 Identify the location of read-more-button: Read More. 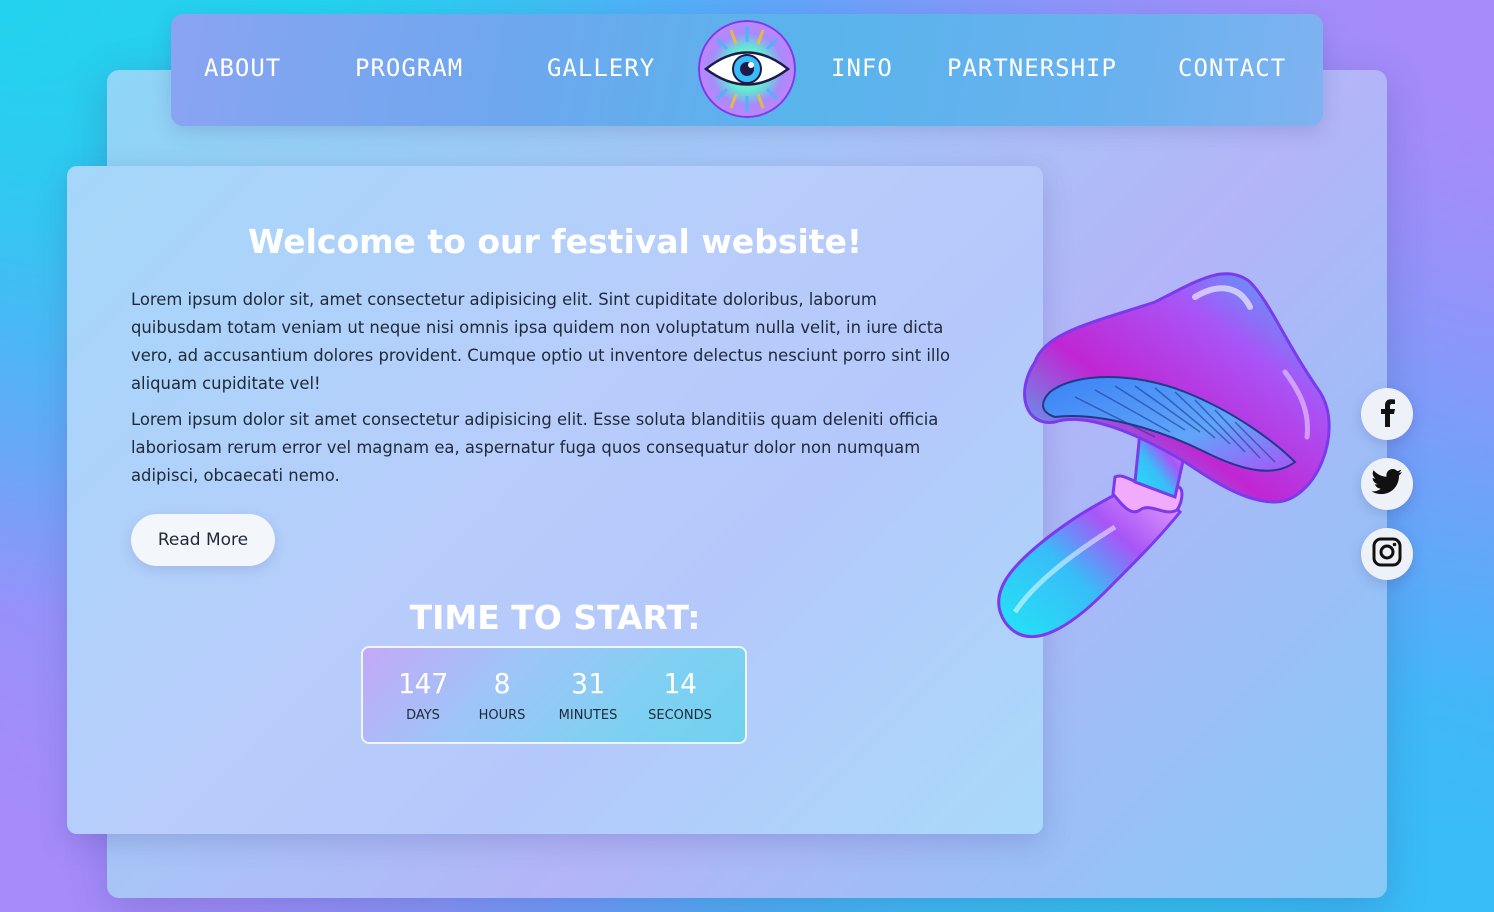
(203, 540).